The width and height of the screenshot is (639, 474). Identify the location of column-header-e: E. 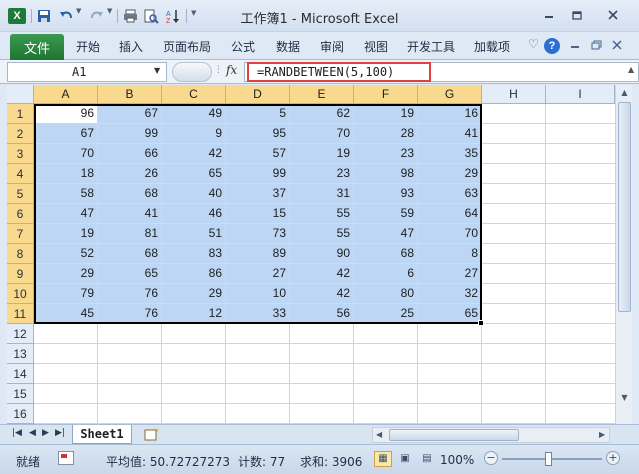
(322, 94).